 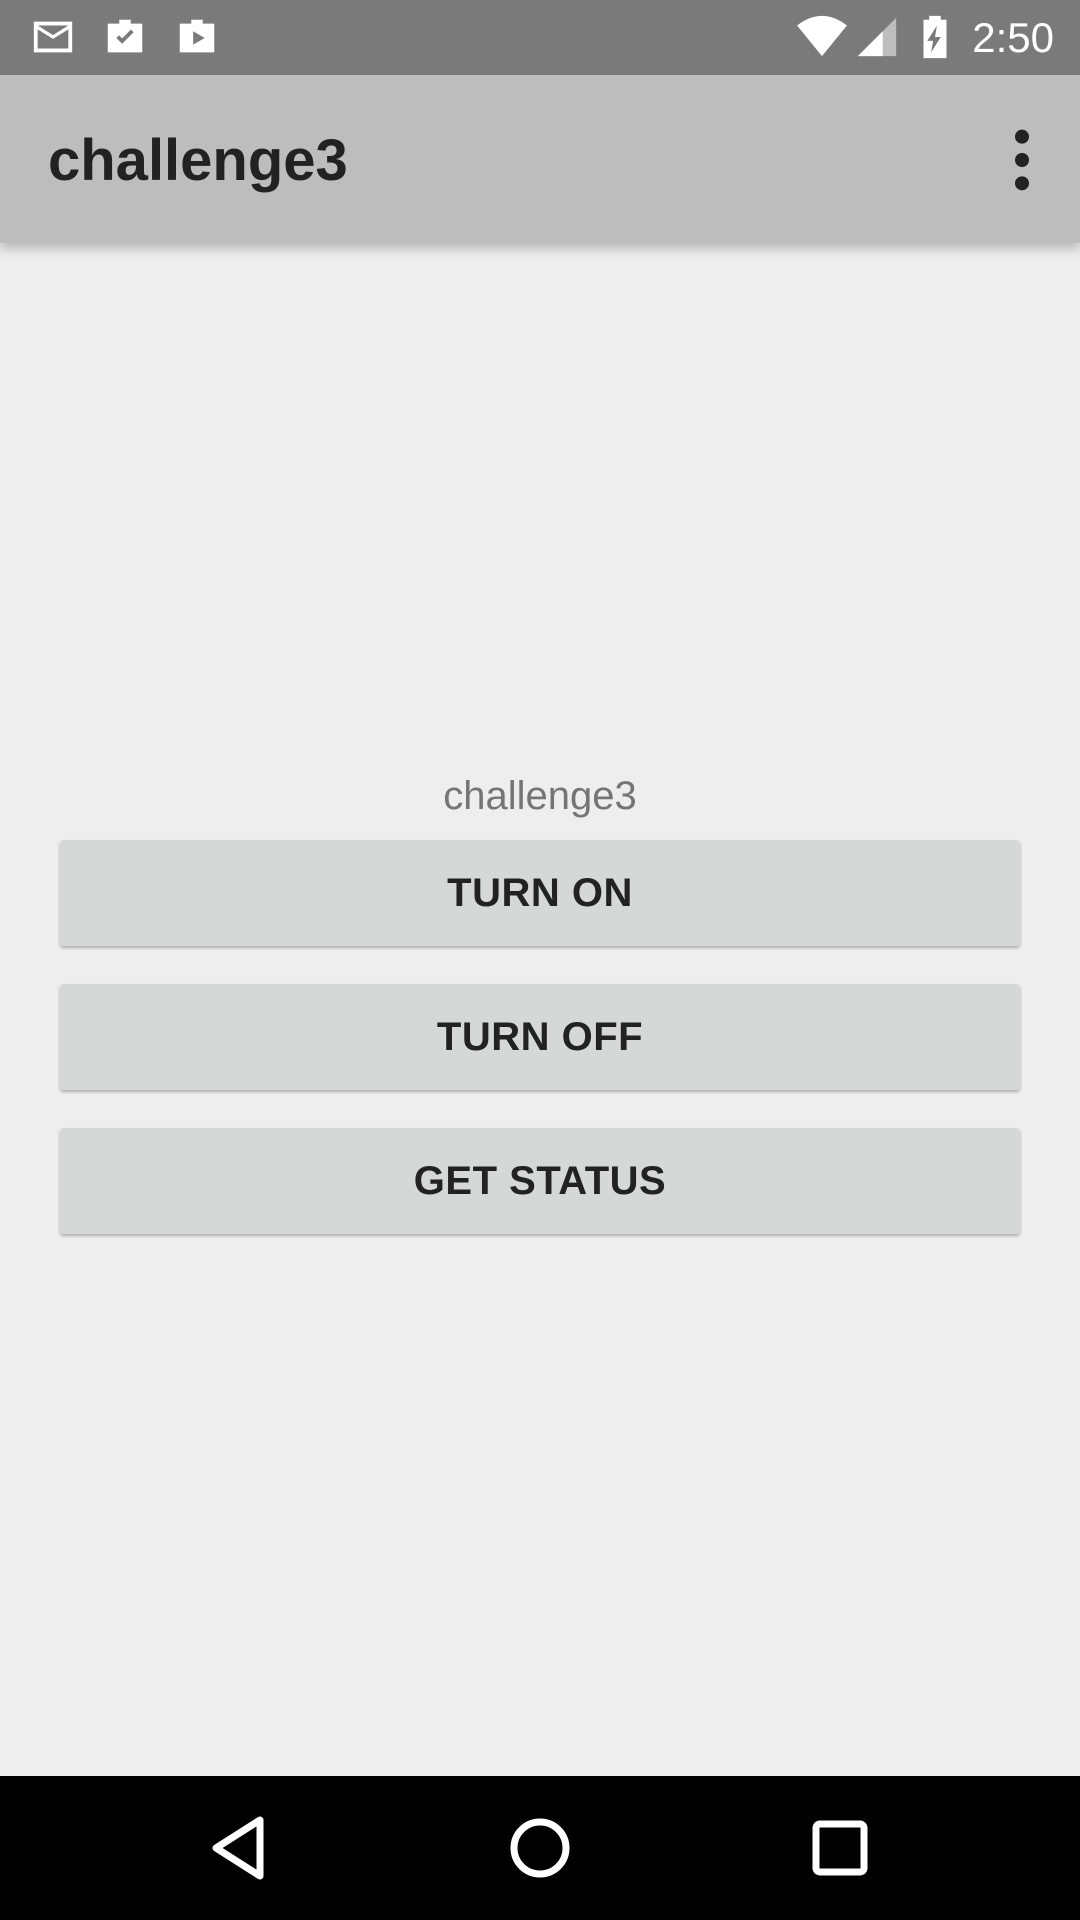 I want to click on recents-icon, so click(x=840, y=1848).